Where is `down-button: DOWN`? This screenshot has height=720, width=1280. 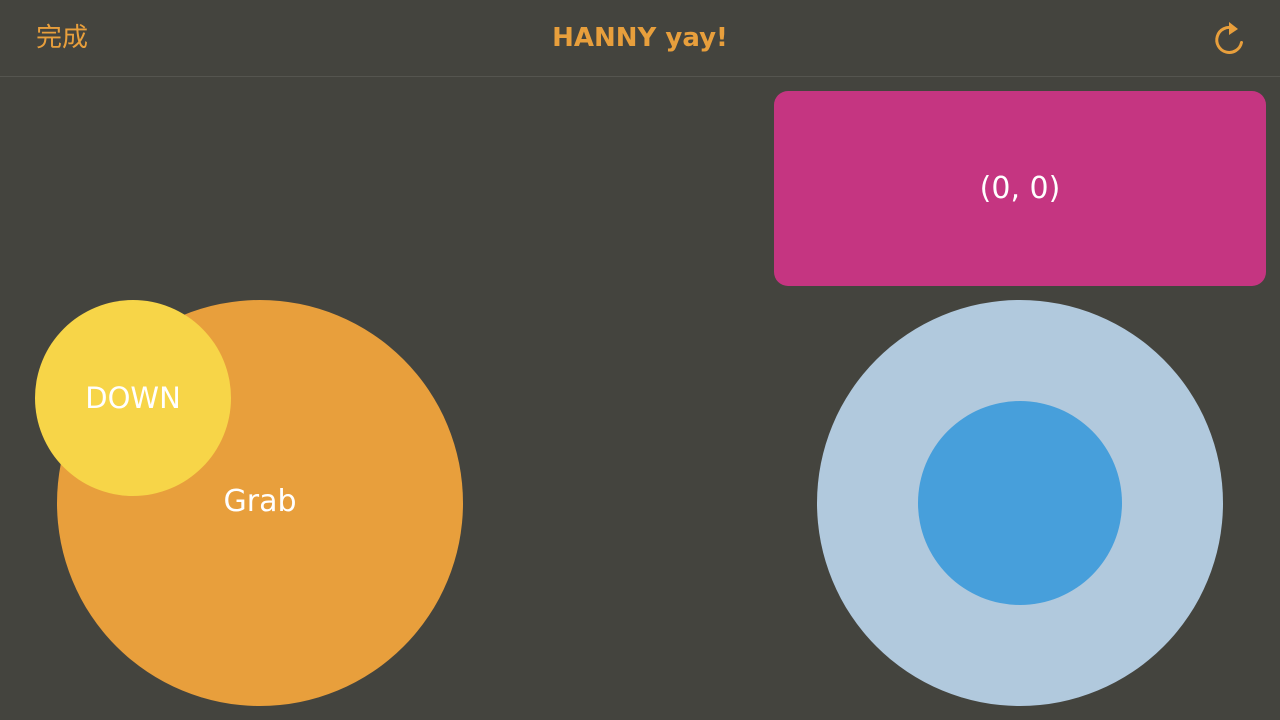
down-button: DOWN is located at coordinates (133, 398).